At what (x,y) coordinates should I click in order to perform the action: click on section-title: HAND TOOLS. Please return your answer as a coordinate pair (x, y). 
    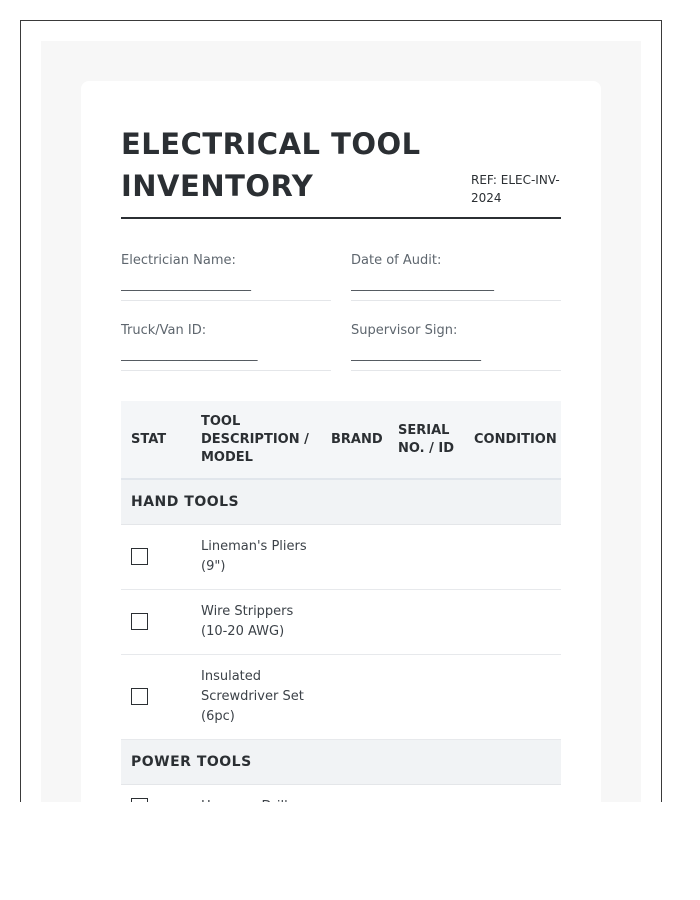
    Looking at the image, I should click on (341, 502).